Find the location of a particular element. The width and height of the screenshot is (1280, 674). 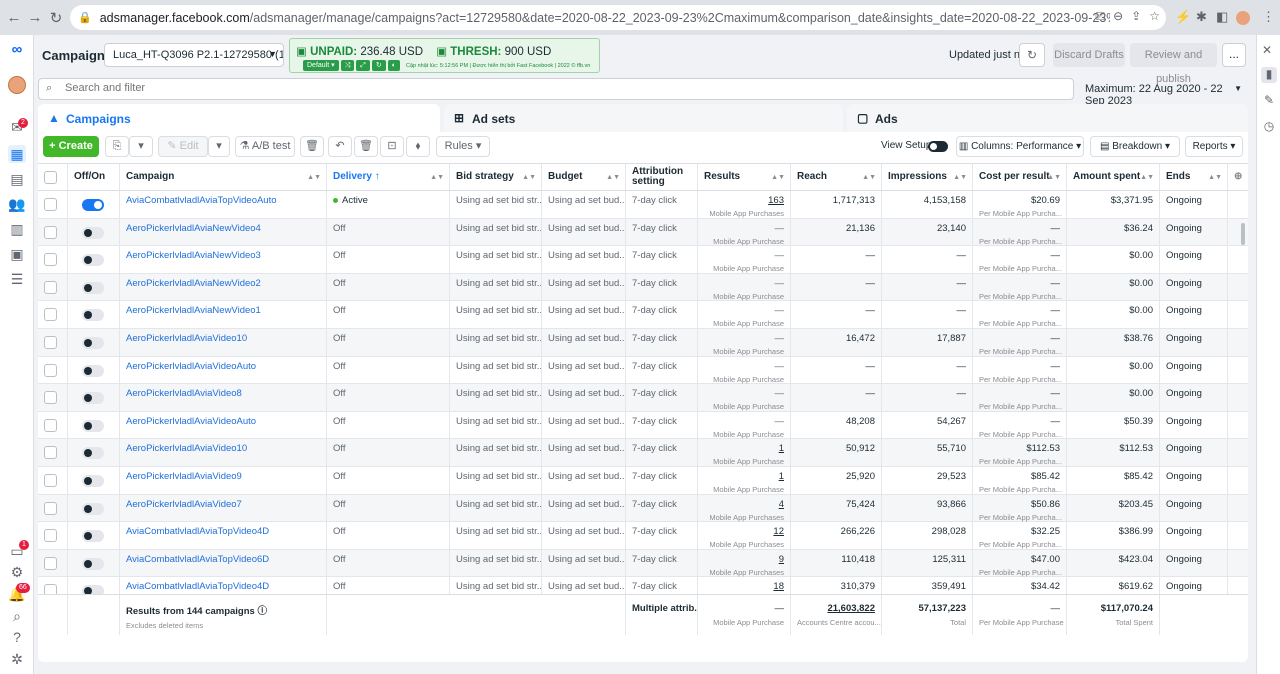

help-icon: ? is located at coordinates (17, 637).